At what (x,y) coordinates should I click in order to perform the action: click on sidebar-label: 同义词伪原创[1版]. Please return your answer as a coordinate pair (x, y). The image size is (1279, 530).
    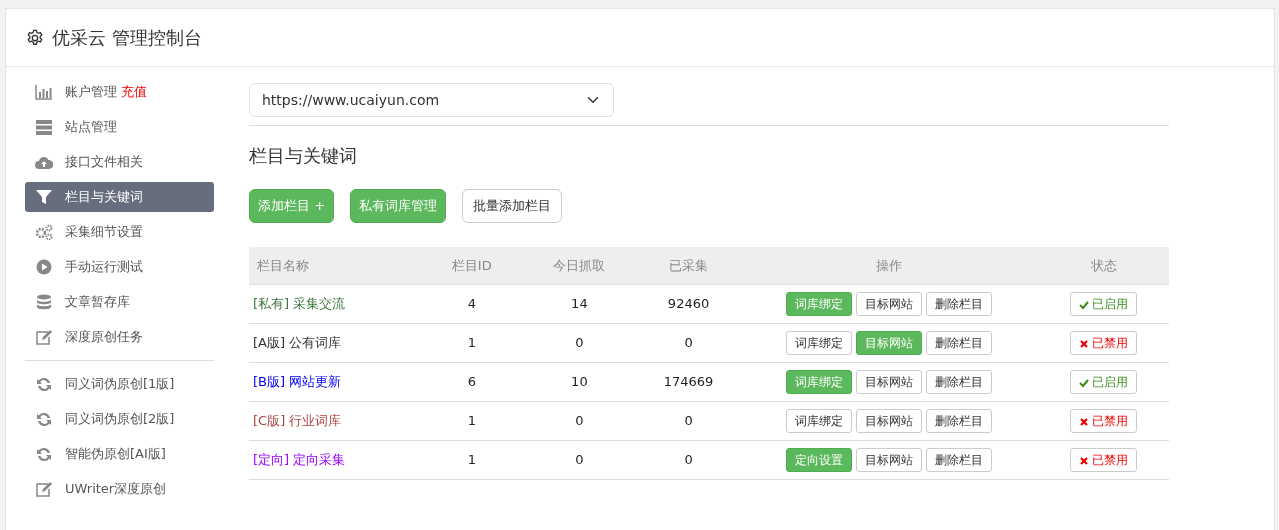
    Looking at the image, I should click on (120, 384).